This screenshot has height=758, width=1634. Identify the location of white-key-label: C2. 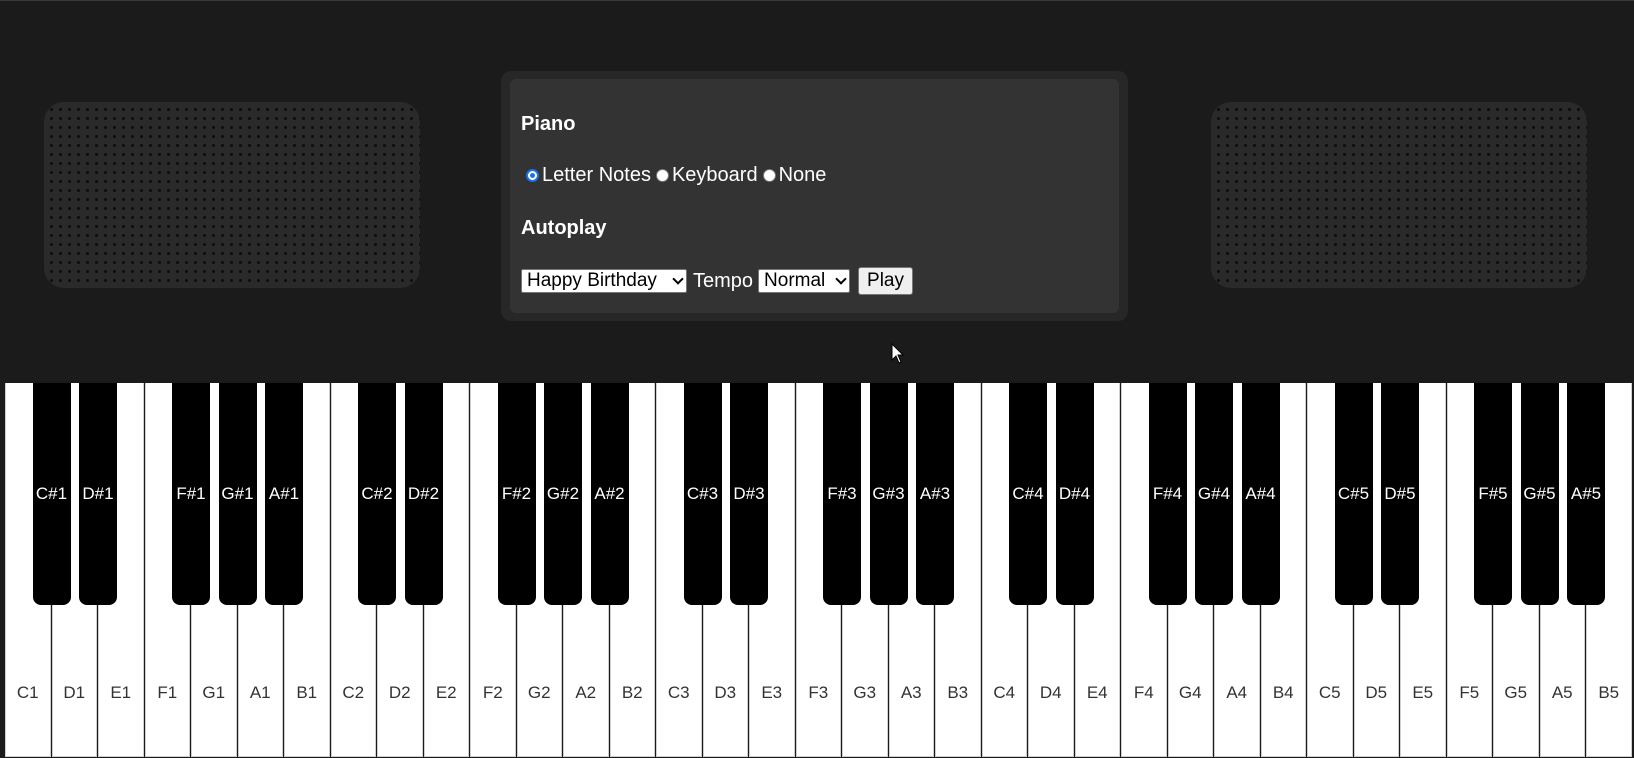
(353, 692).